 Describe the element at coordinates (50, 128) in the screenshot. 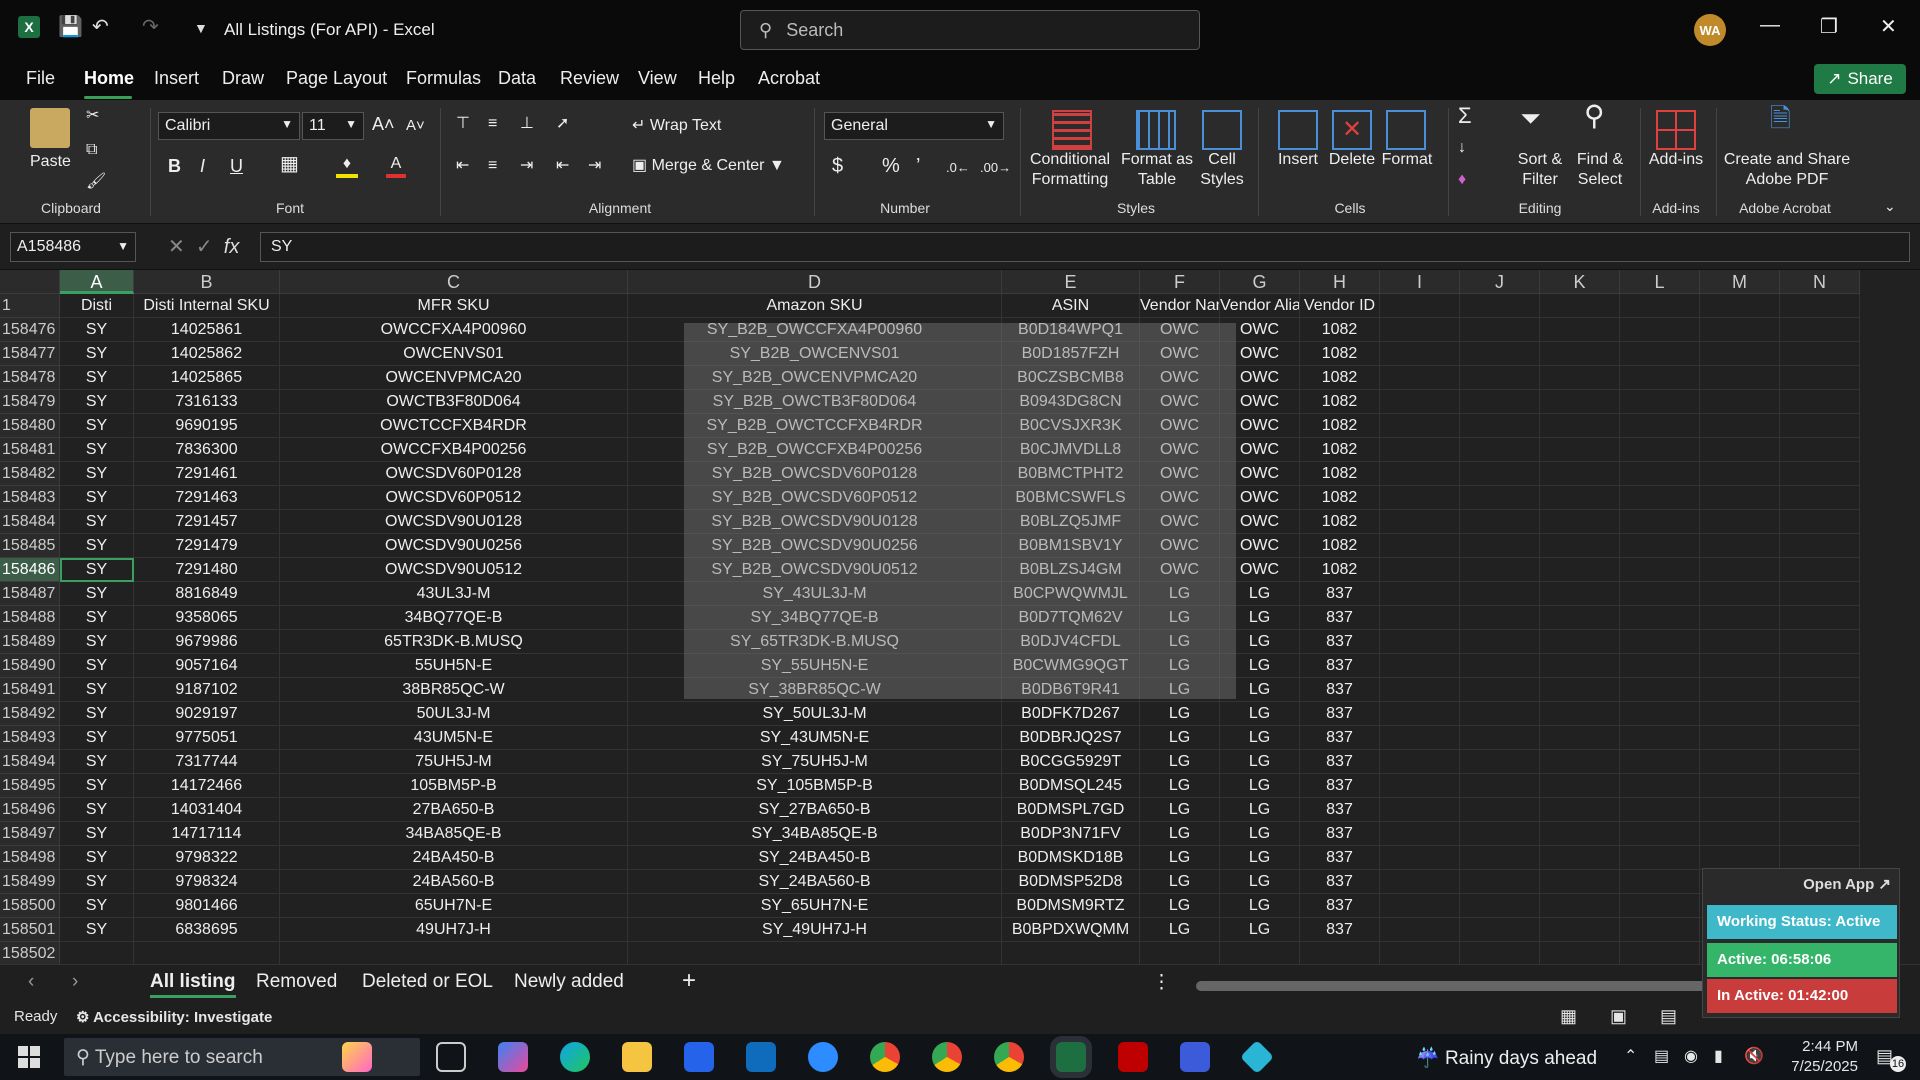

I see `paste-icon` at that location.